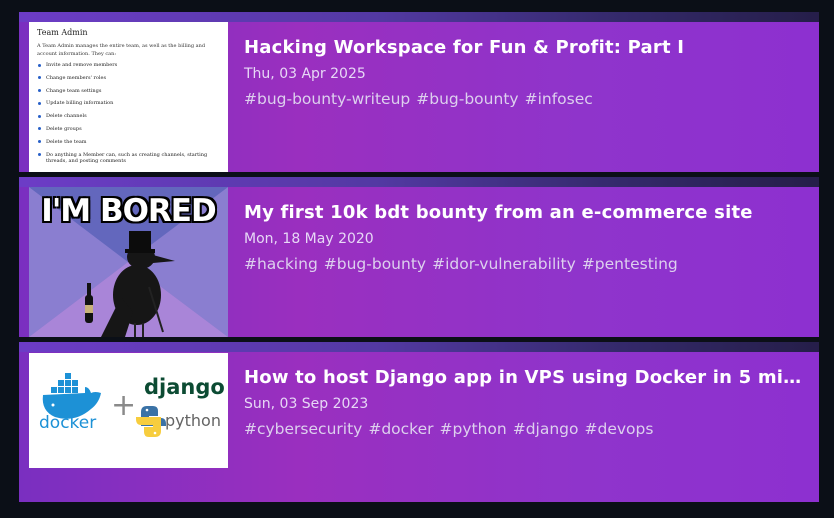 Image resolution: width=834 pixels, height=518 pixels. I want to click on post-tags: #bug-bounty-writeup #bug-bounty #infosec, so click(523, 99).